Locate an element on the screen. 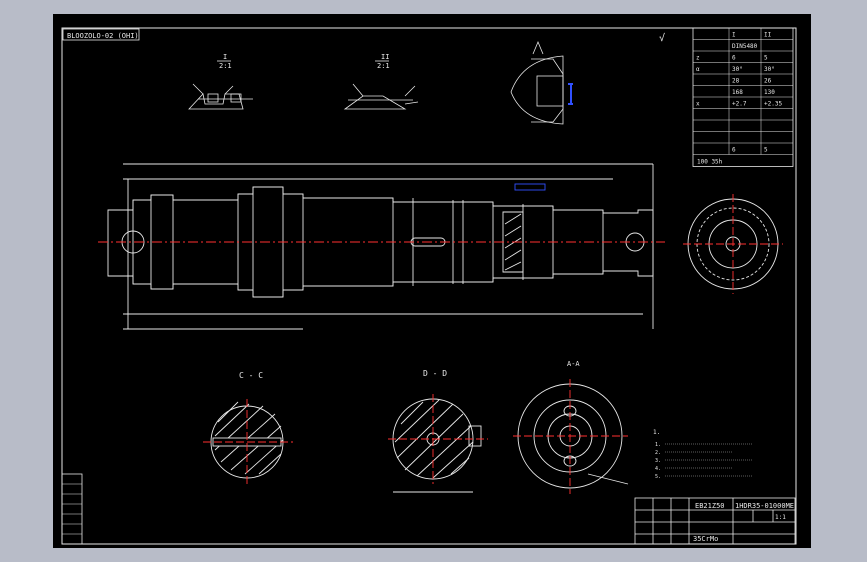 The width and height of the screenshot is (867, 562). note-line: 3. is located at coordinates (658, 461).